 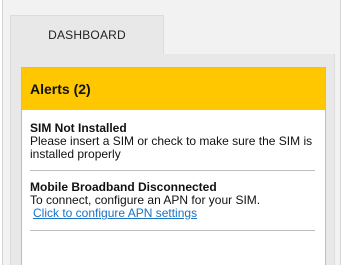 I want to click on tab-dashboard: DASHBOARD, so click(x=87, y=34).